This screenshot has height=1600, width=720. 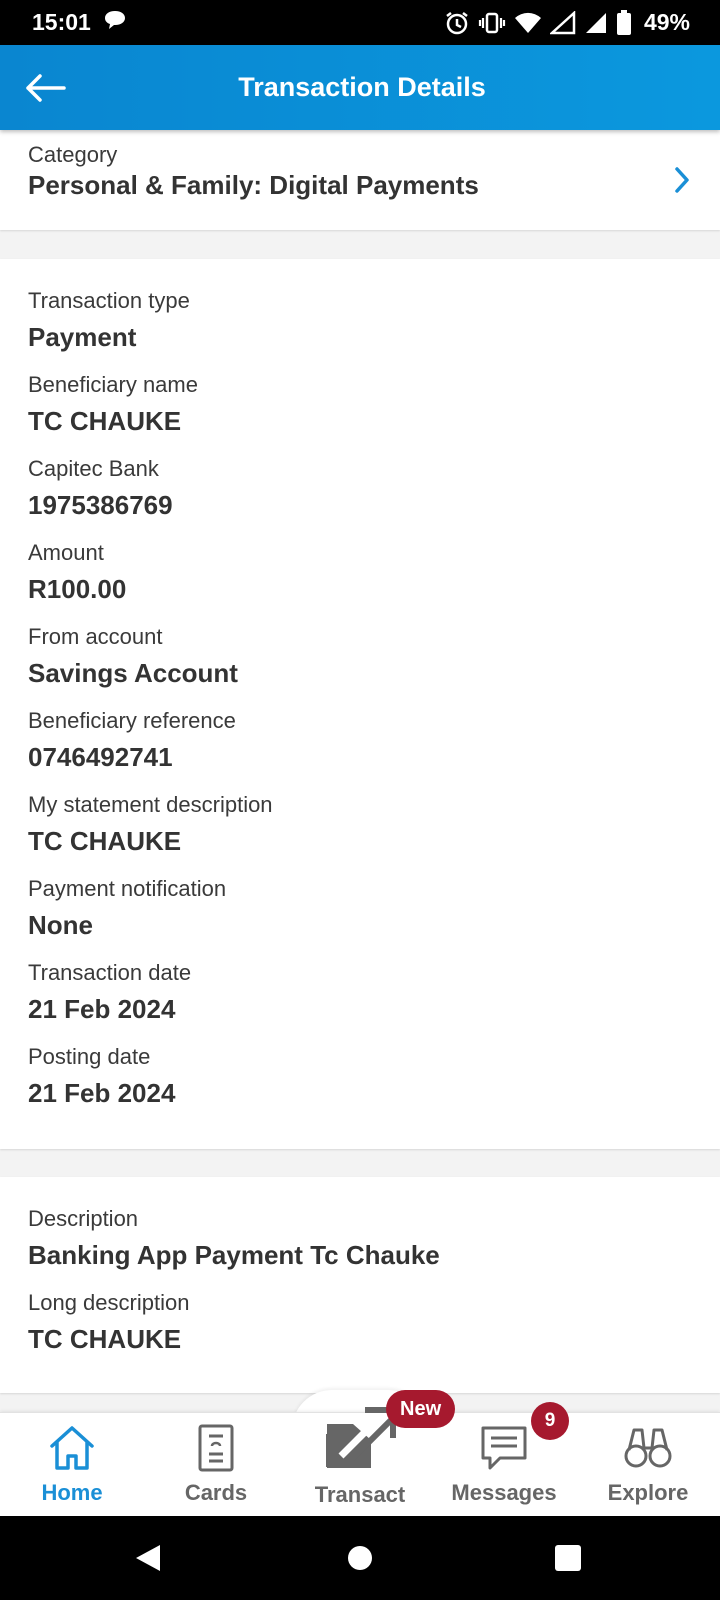 What do you see at coordinates (95, 636) in the screenshot?
I see `field-label: From account` at bounding box center [95, 636].